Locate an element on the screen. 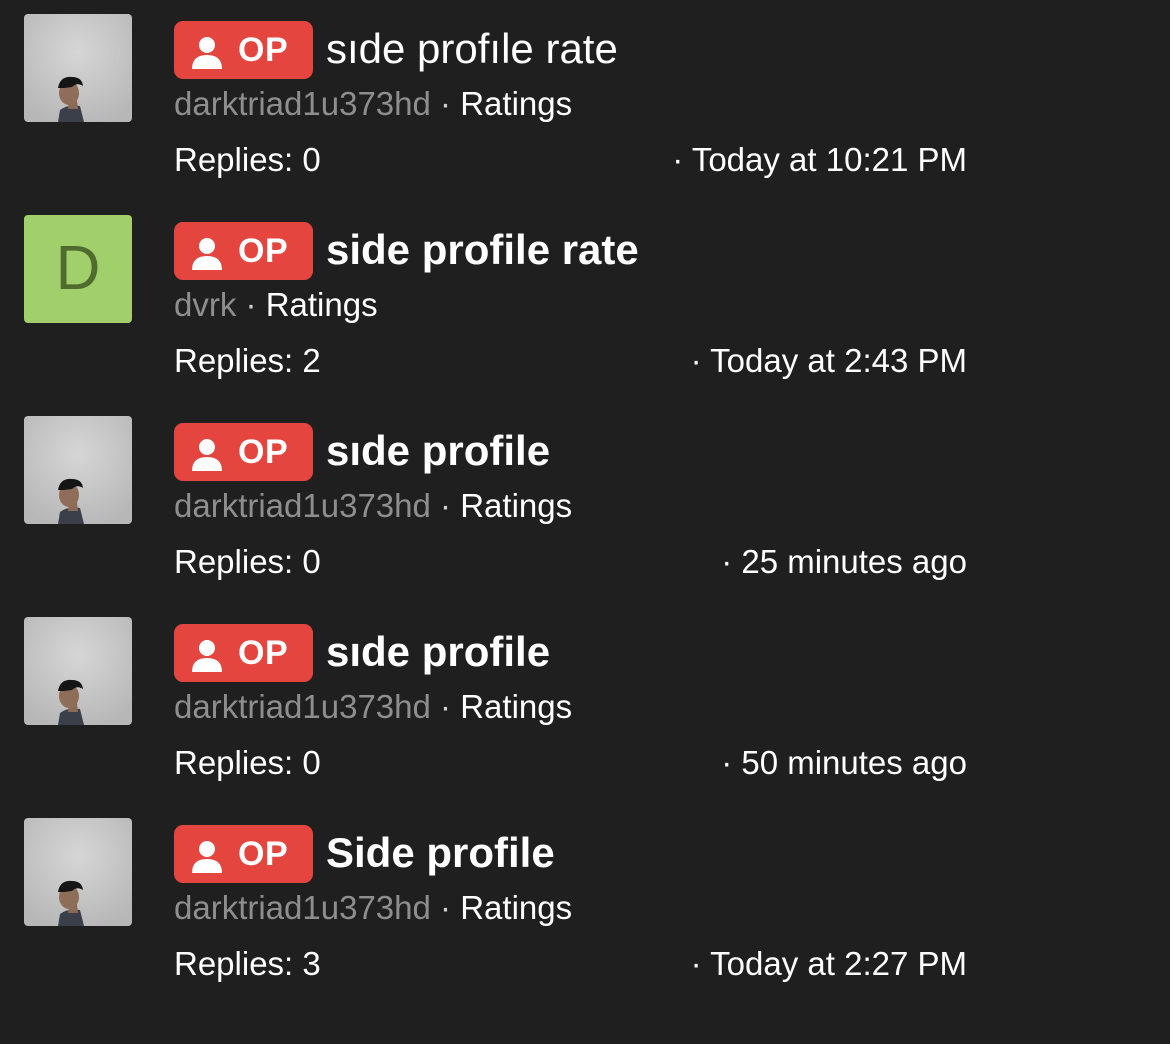 Image resolution: width=1170 pixels, height=1044 pixels. thread-title: sıde profıle rate is located at coordinates (472, 49).